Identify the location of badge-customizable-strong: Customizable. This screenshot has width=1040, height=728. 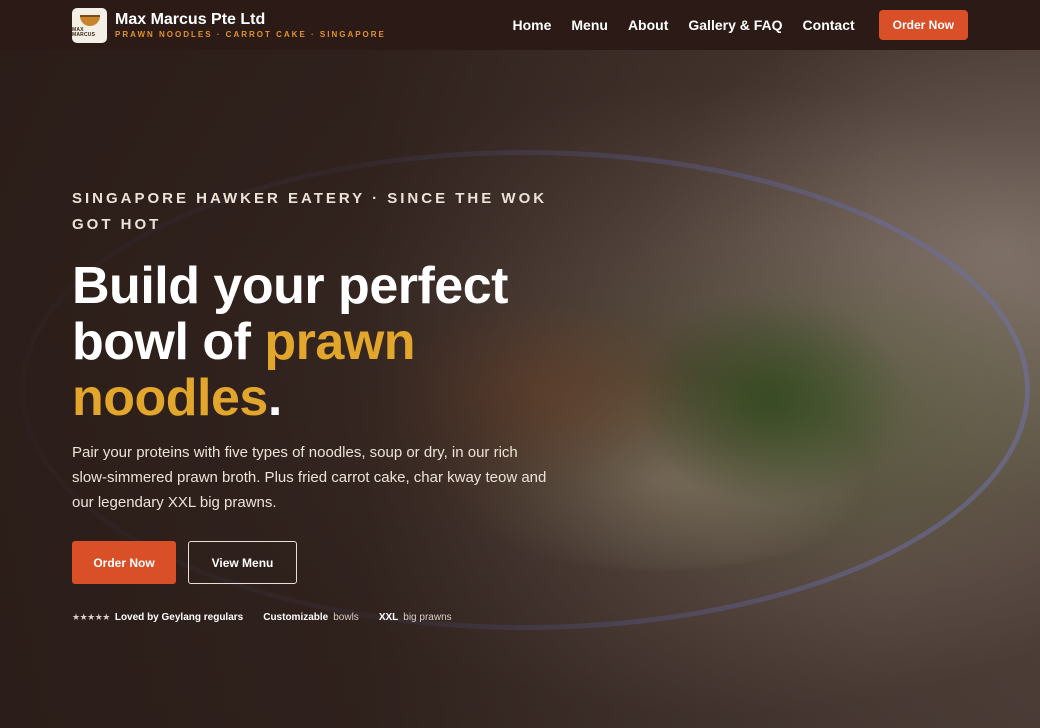
(296, 617).